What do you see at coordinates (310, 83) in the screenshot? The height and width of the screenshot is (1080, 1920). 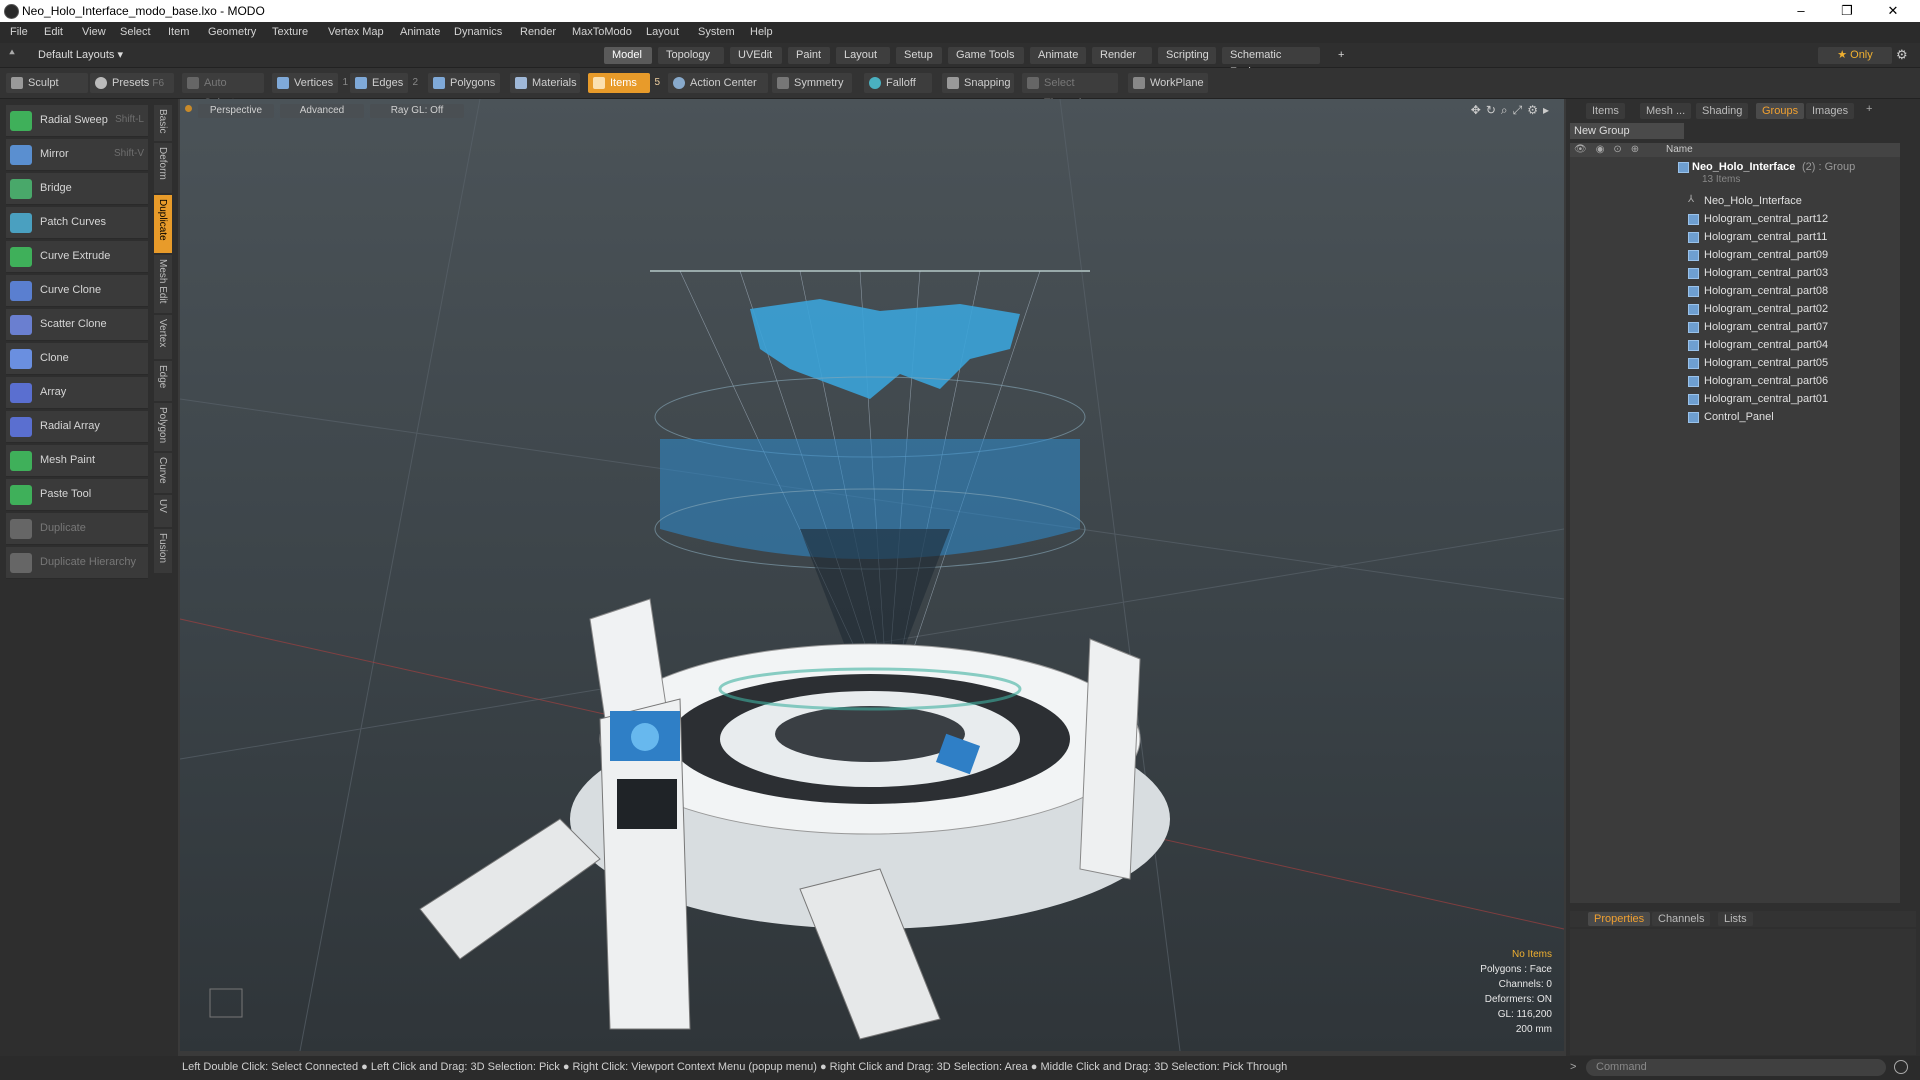 I see `vertices-button: Vertices 1` at bounding box center [310, 83].